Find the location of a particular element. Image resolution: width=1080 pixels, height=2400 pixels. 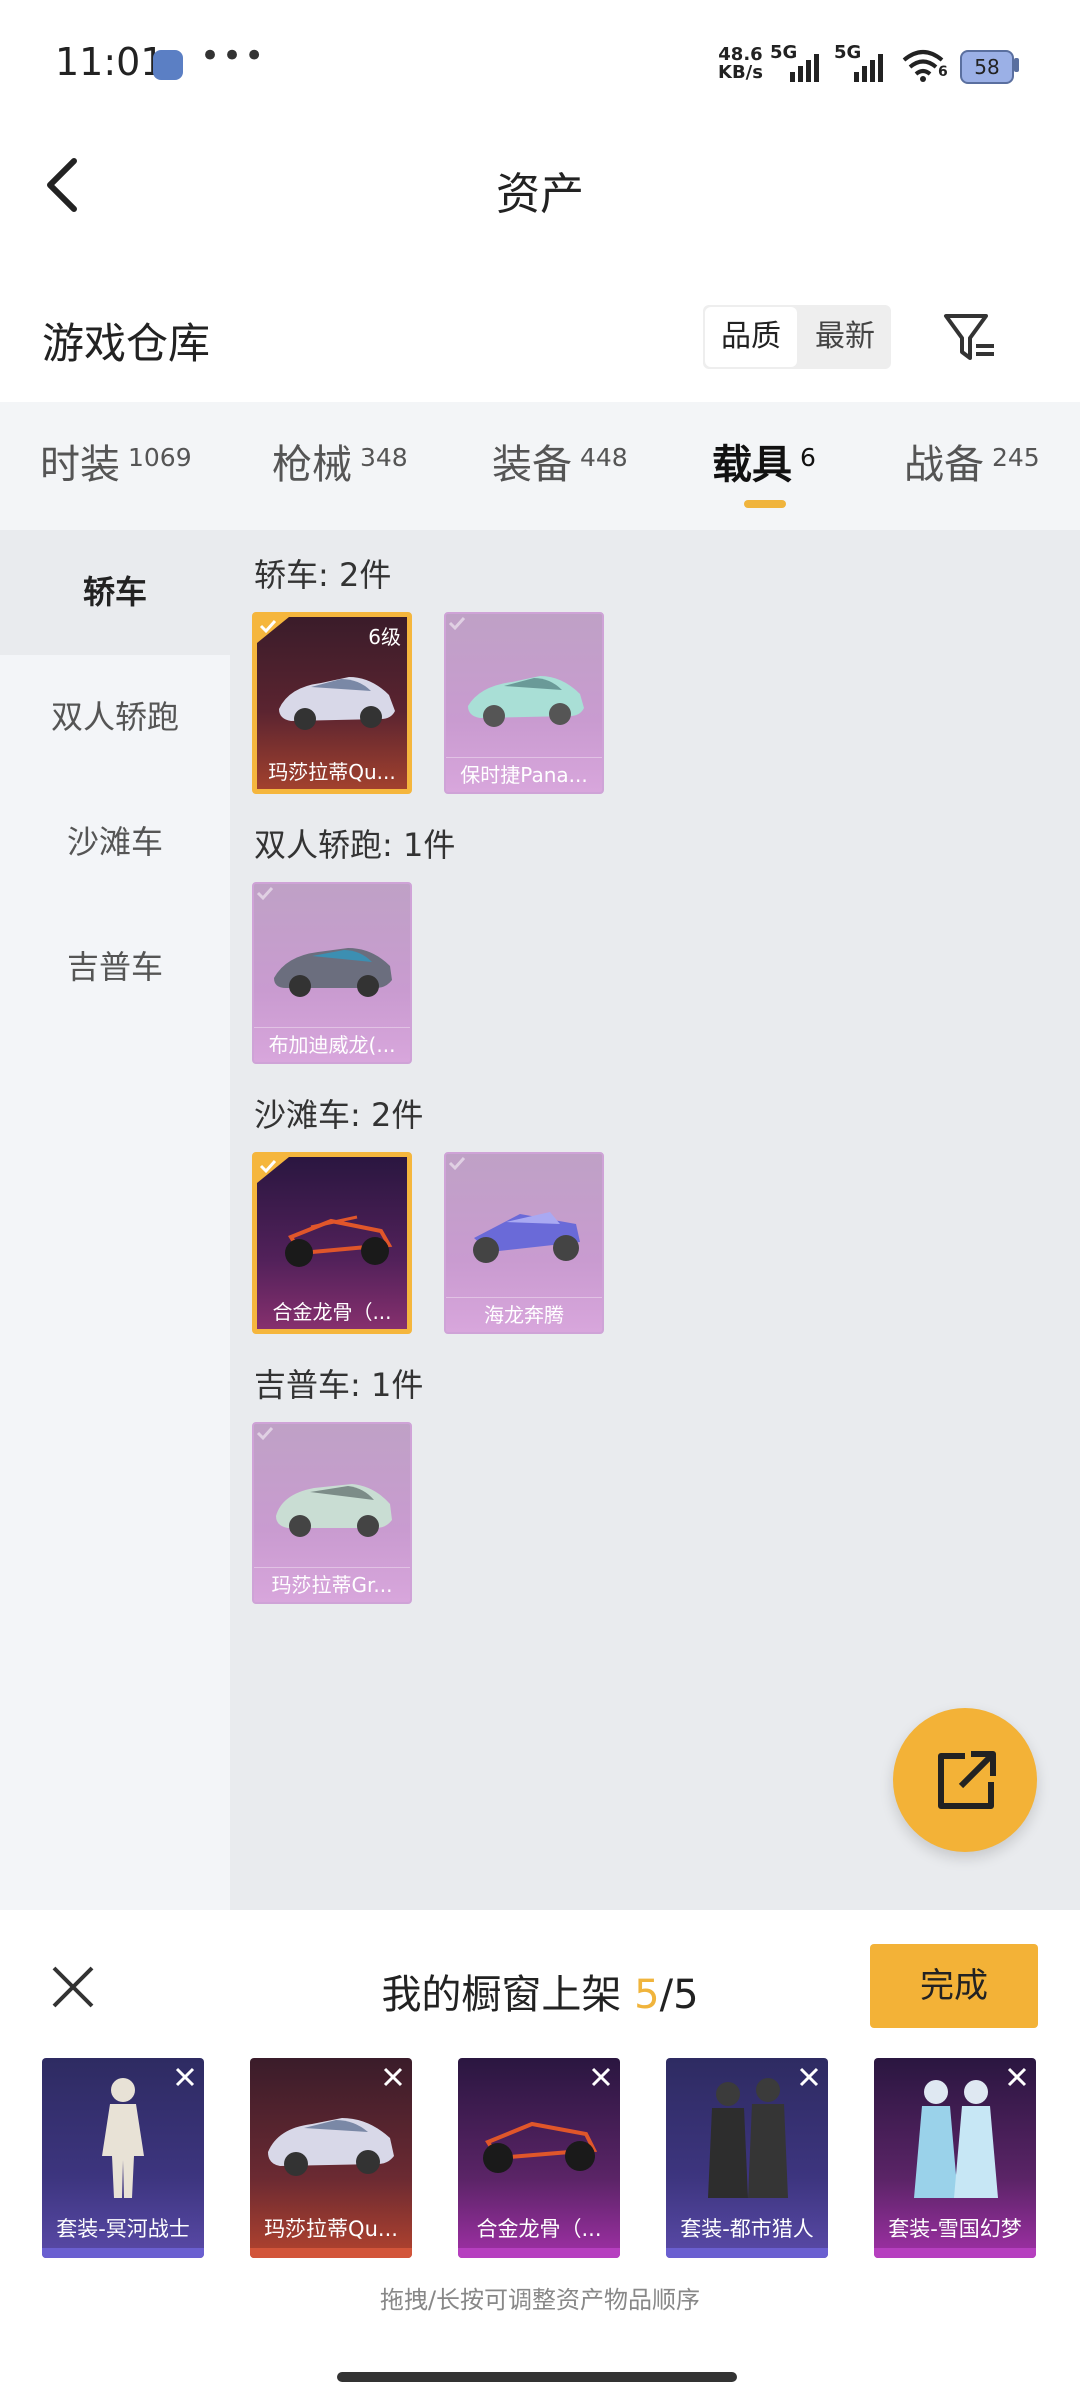

sort-quality-button: 品质 is located at coordinates (751, 337).